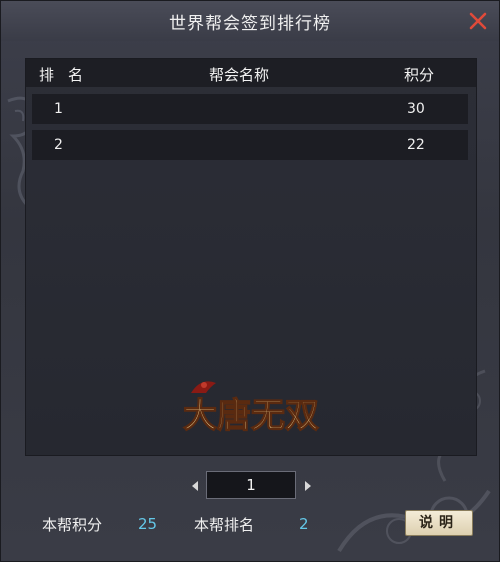 Image resolution: width=500 pixels, height=562 pixels. Describe the element at coordinates (239, 75) in the screenshot. I see `header-guild-name: 帮会名称` at that location.